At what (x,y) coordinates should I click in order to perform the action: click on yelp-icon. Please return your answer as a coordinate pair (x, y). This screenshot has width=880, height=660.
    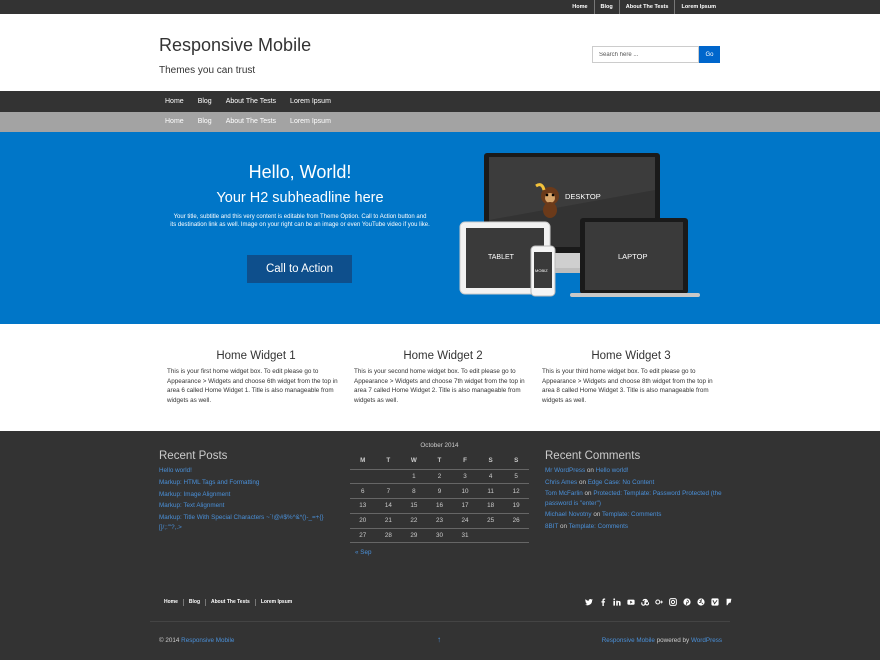
    Looking at the image, I should click on (700, 601).